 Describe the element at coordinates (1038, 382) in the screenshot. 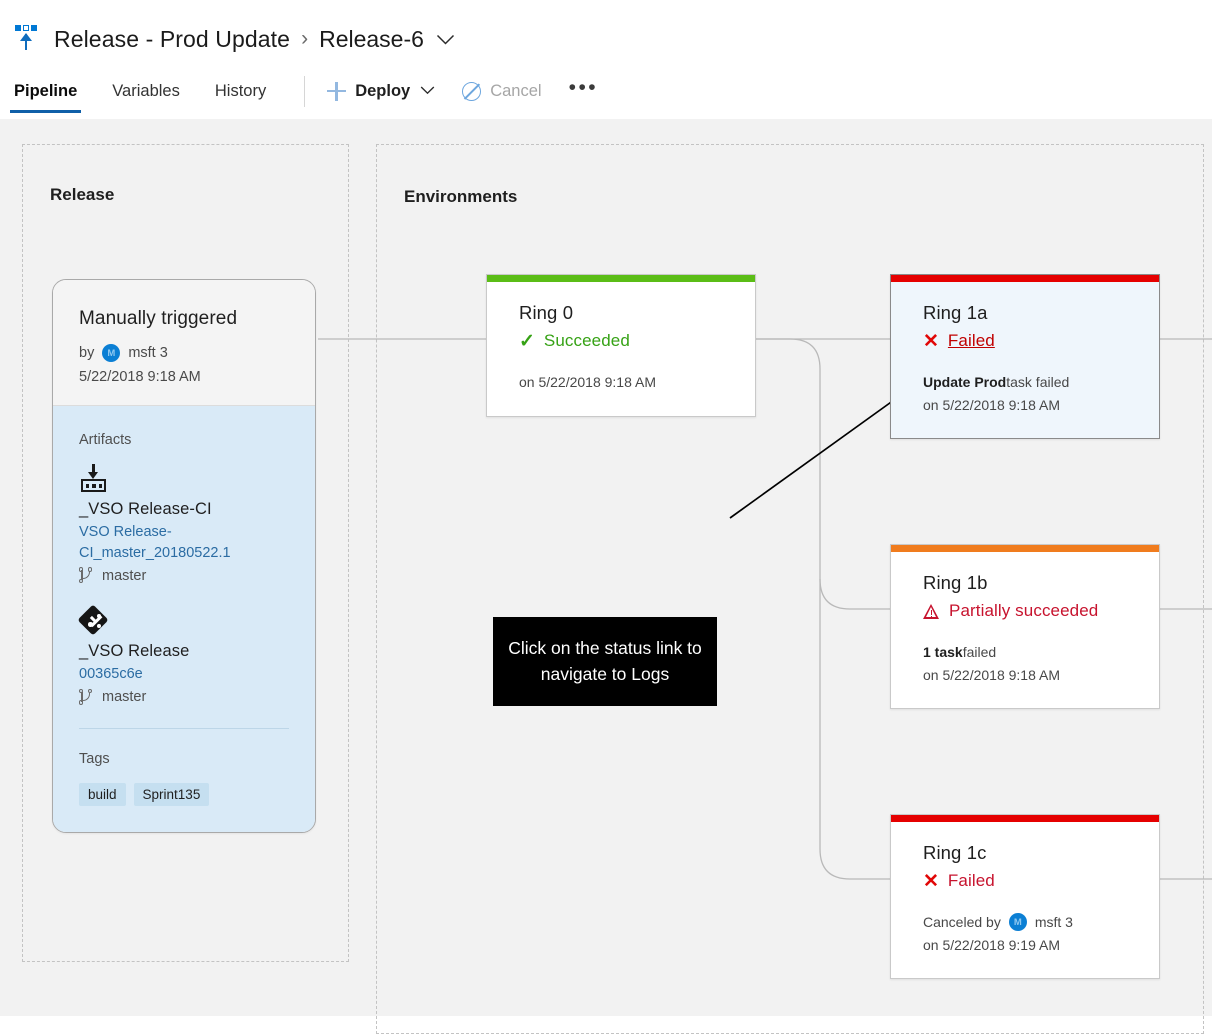

I see `failed-task-suffix: task failed` at that location.